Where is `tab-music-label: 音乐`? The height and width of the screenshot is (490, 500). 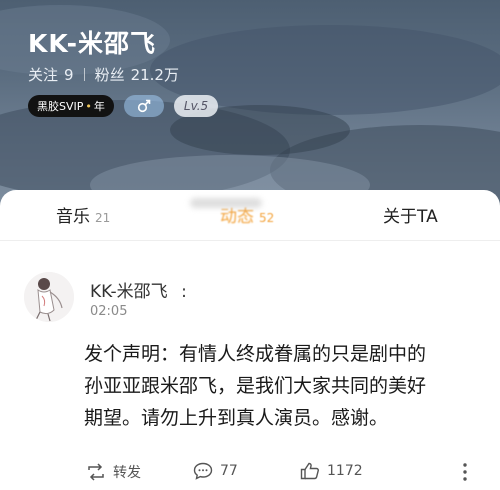 tab-music-label: 音乐 is located at coordinates (73, 217).